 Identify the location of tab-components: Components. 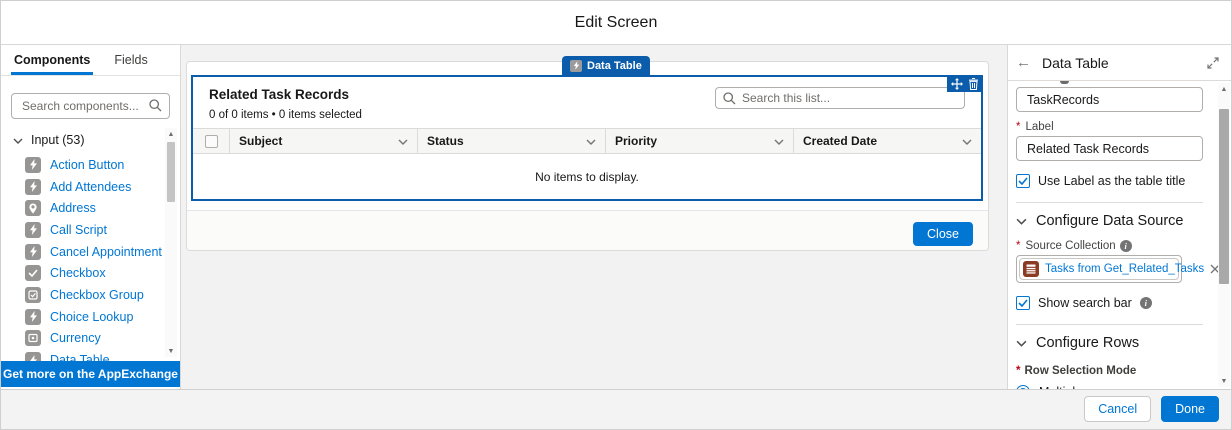
(52, 60).